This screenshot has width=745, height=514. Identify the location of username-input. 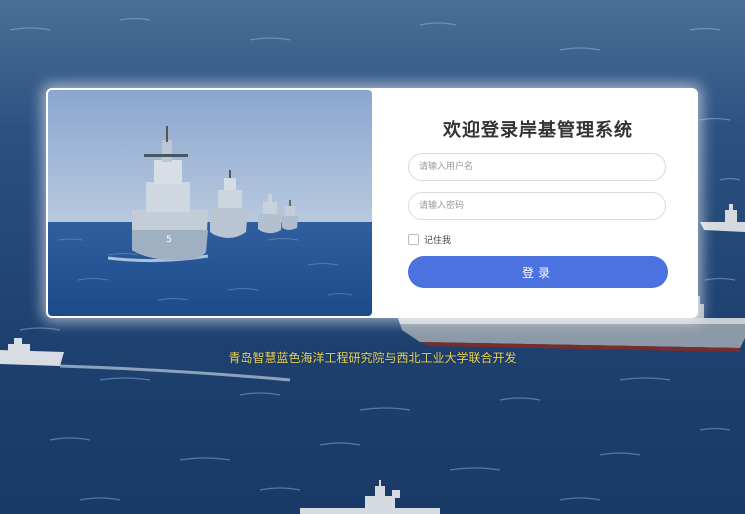
(534, 167).